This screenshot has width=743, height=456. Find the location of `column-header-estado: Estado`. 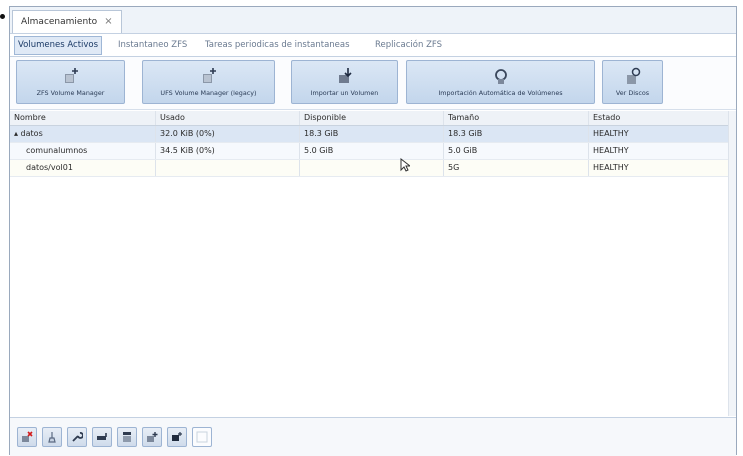

column-header-estado: Estado is located at coordinates (660, 118).